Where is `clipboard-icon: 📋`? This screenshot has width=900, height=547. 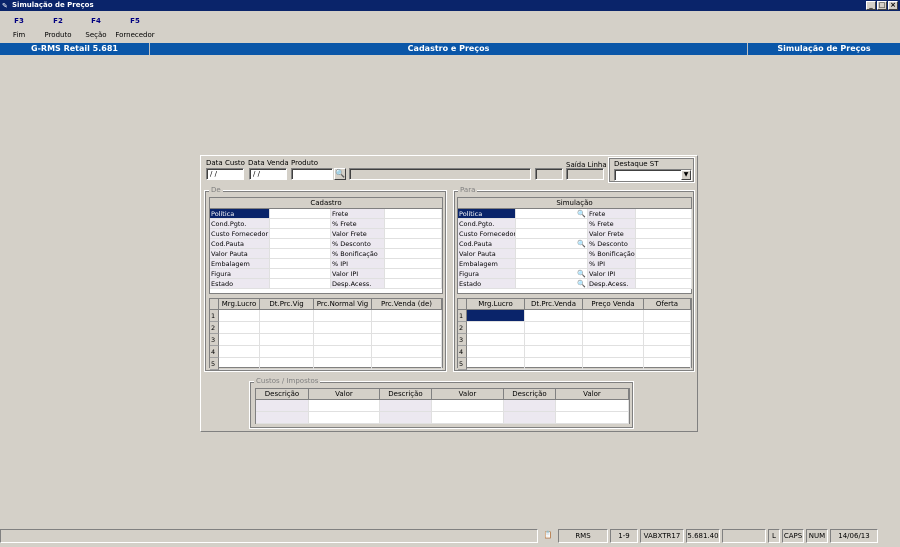
clipboard-icon: 📋 is located at coordinates (548, 536).